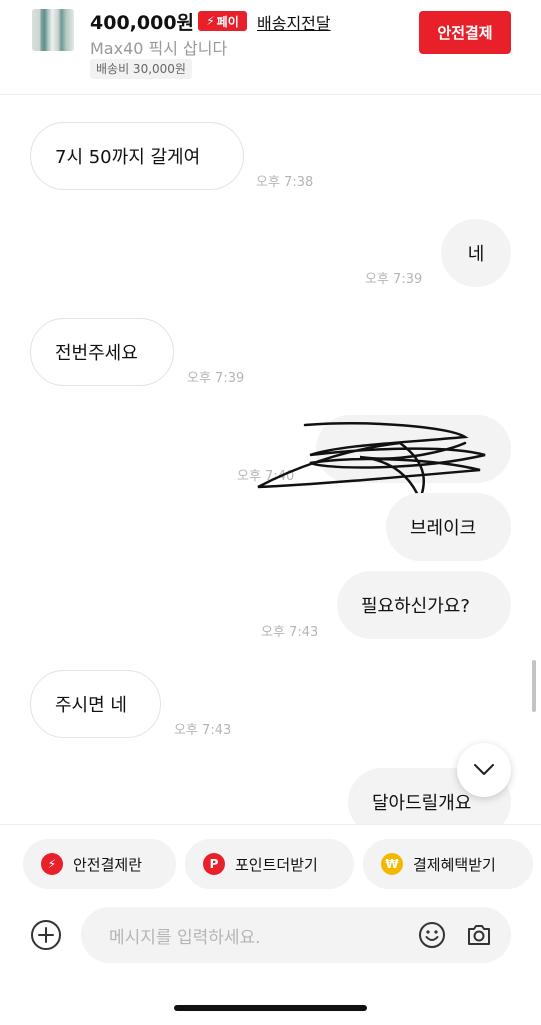 The width and height of the screenshot is (541, 1025). I want to click on message-bubble-received: 주시면 네, so click(95, 704).